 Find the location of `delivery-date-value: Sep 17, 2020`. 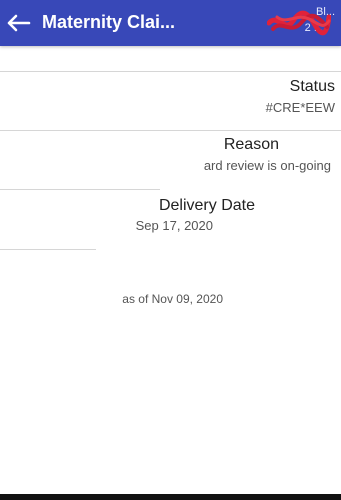

delivery-date-value: Sep 17, 2020 is located at coordinates (174, 225).